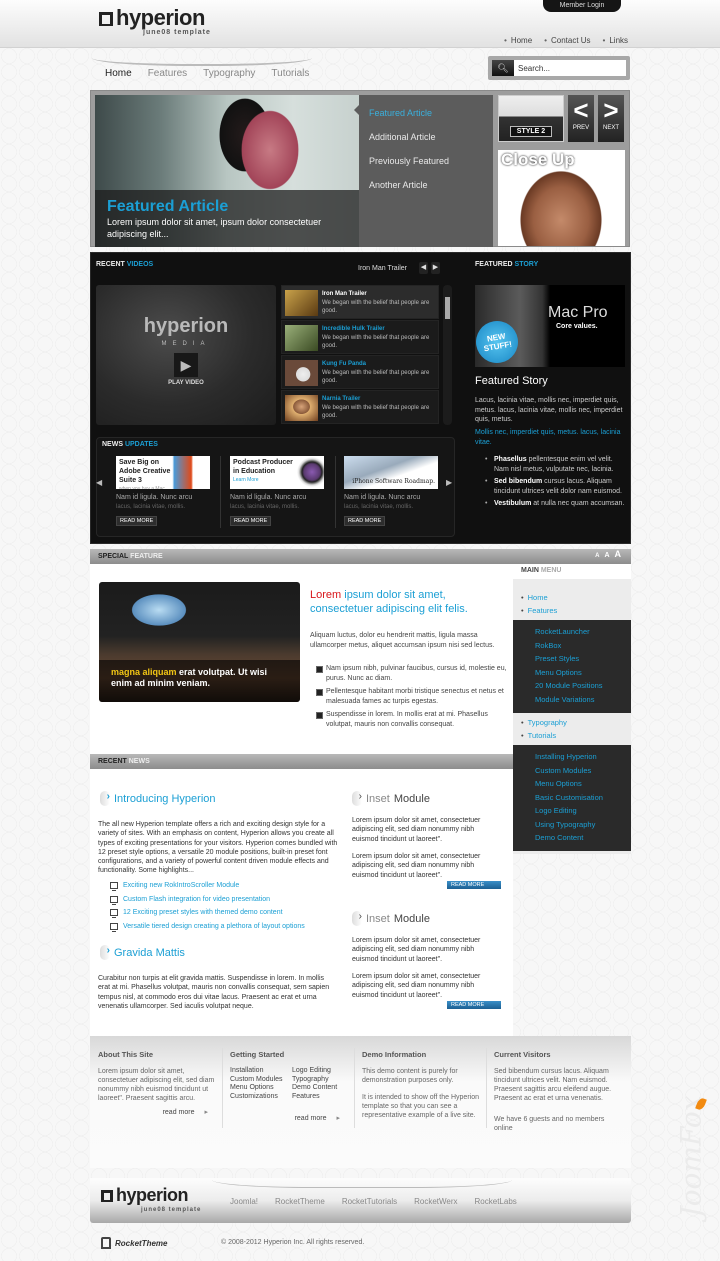 Image resolution: width=720 pixels, height=1261 pixels. What do you see at coordinates (261, 1071) in the screenshot?
I see `link: Installation` at bounding box center [261, 1071].